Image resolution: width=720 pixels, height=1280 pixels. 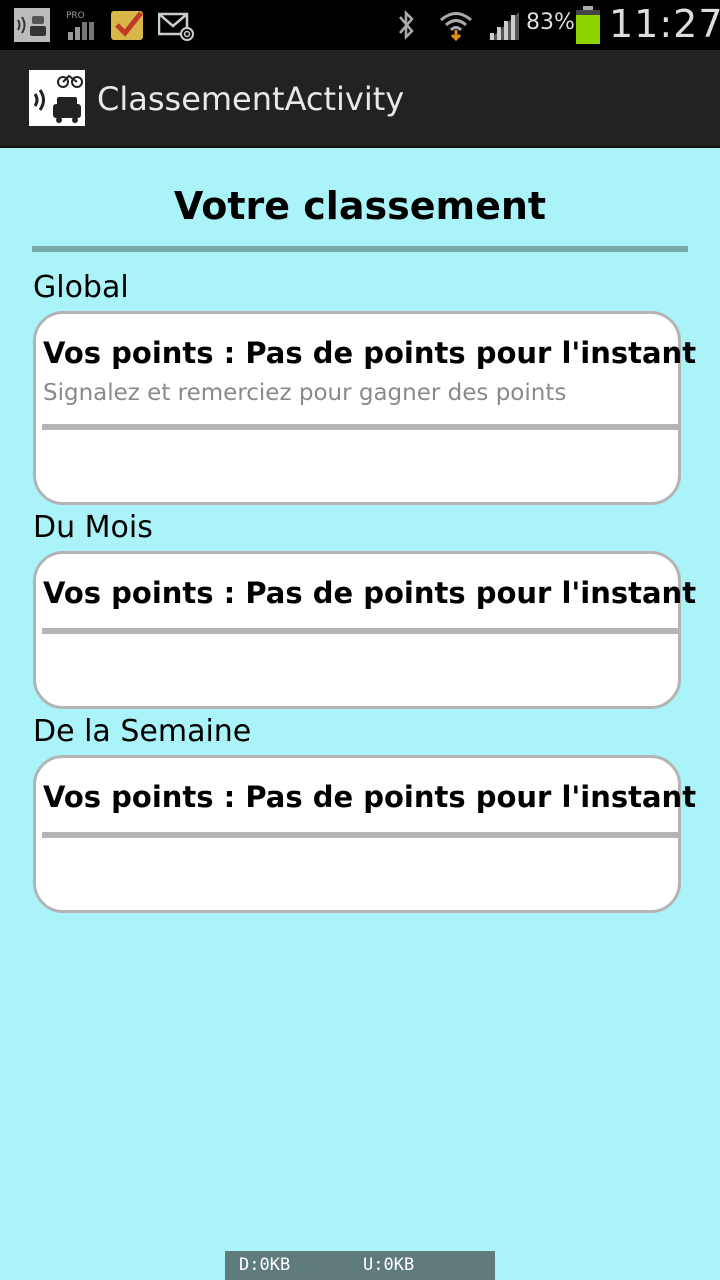 I want to click on wifi-icon, so click(x=456, y=27).